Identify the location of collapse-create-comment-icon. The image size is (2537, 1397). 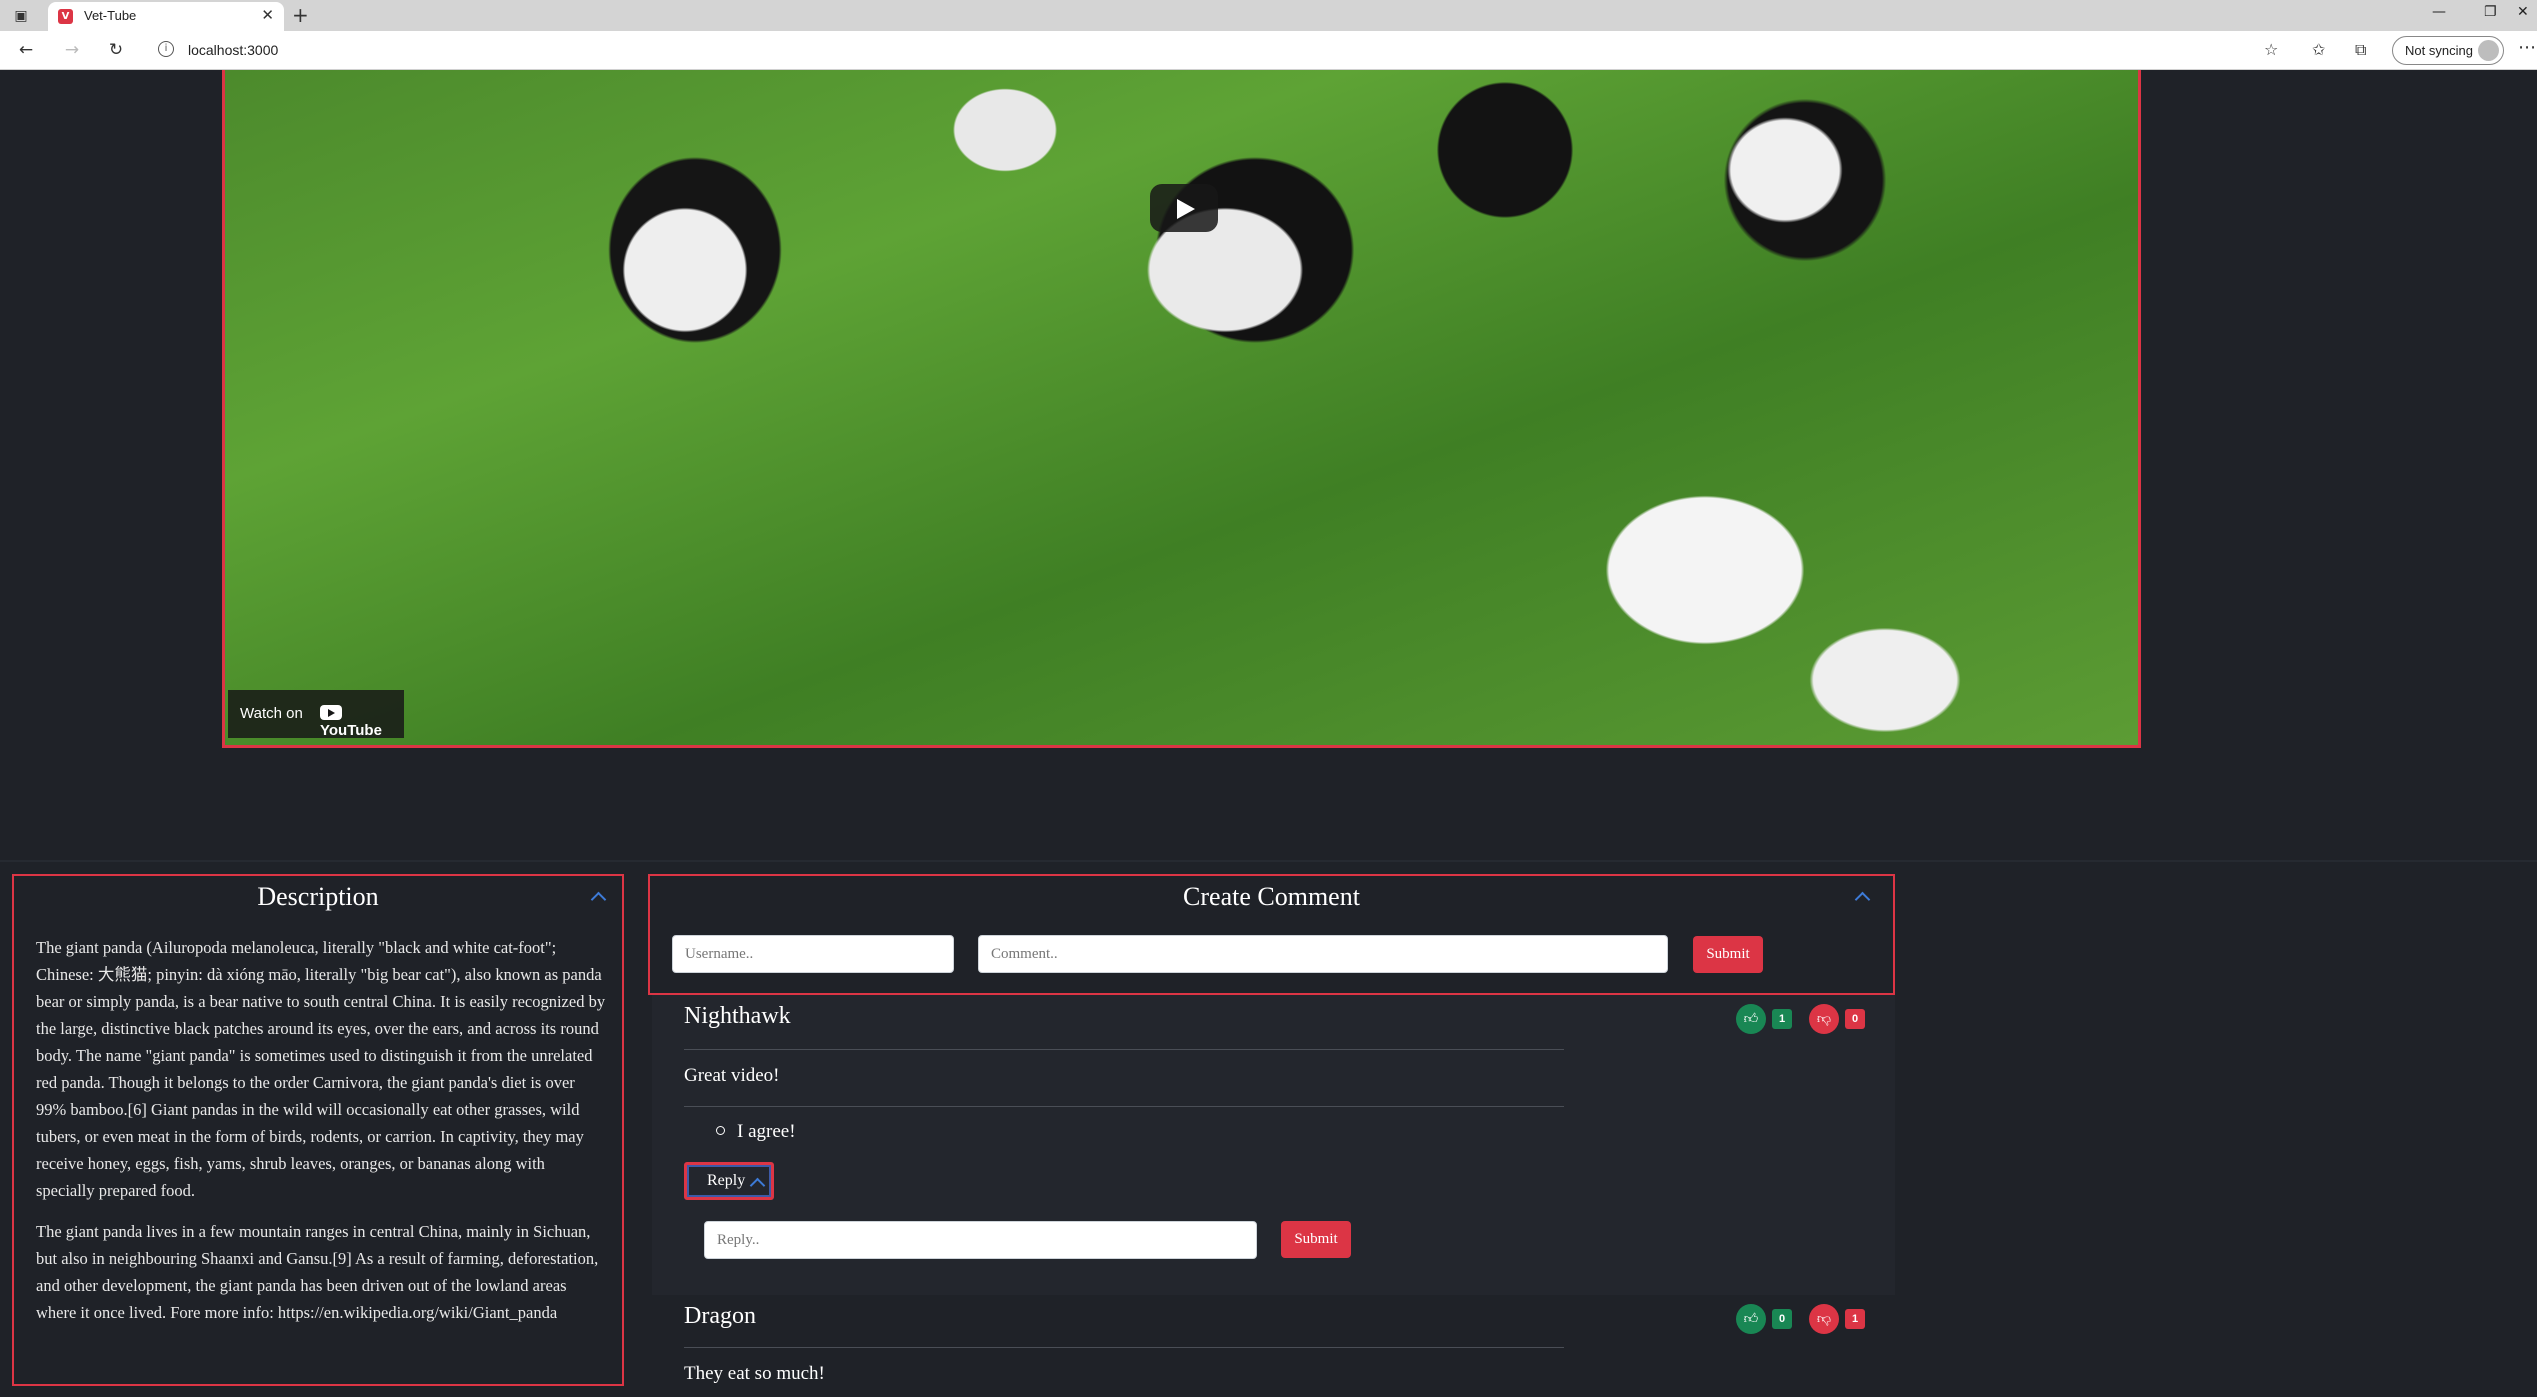
(1862, 896).